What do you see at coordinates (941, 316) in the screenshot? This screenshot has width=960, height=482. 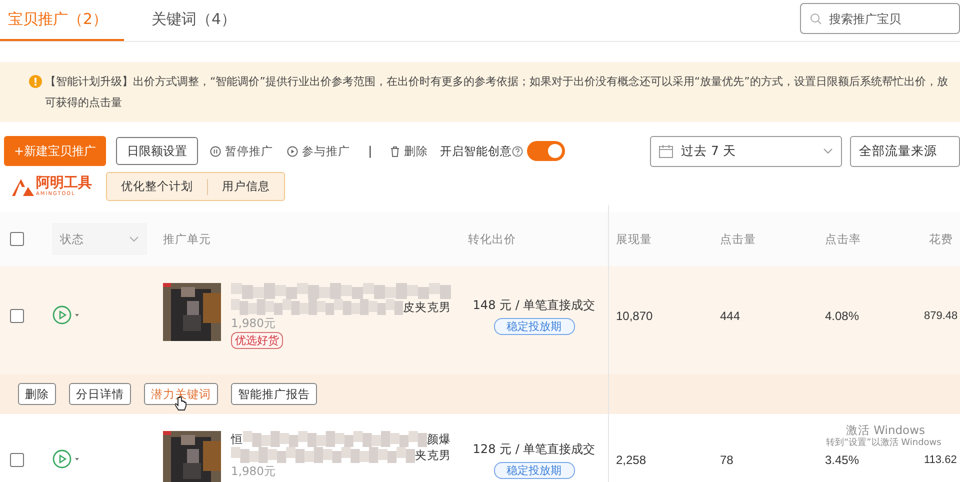 I see `table-cell-text: 879.48` at bounding box center [941, 316].